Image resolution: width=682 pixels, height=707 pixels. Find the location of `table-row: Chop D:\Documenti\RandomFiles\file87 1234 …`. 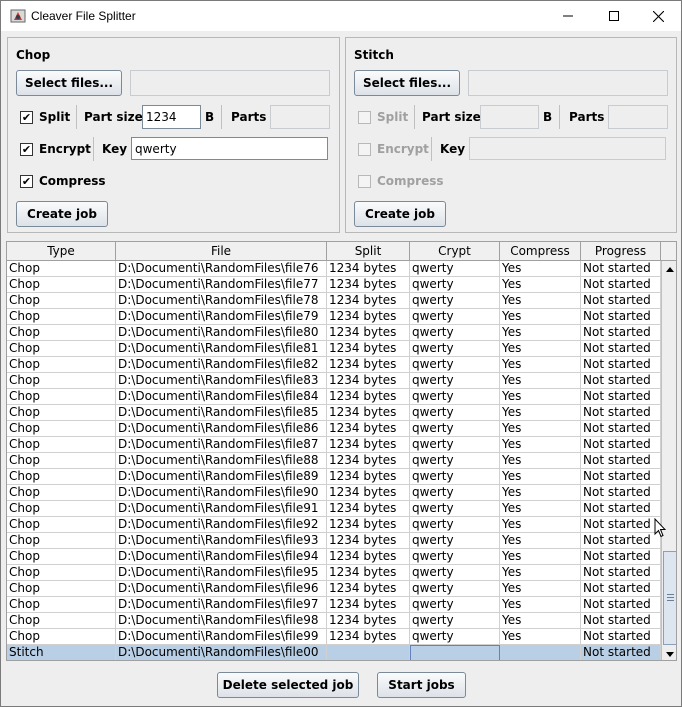

table-row: Chop D:\Documenti\RandomFiles\file87 1234 … is located at coordinates (334, 445).